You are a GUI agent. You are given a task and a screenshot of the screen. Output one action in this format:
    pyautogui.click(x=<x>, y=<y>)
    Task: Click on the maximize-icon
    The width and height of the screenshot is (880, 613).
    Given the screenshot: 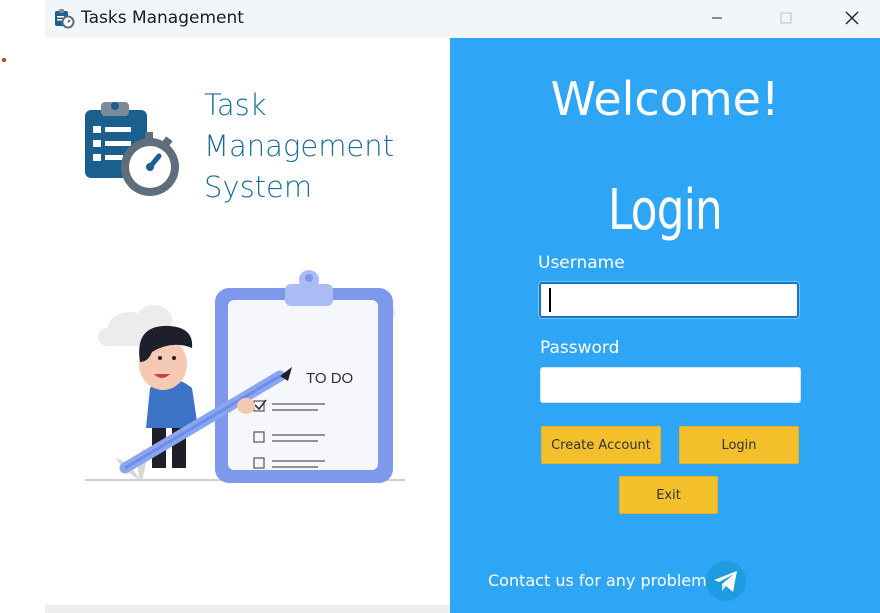 What is the action you would take?
    pyautogui.click(x=786, y=18)
    